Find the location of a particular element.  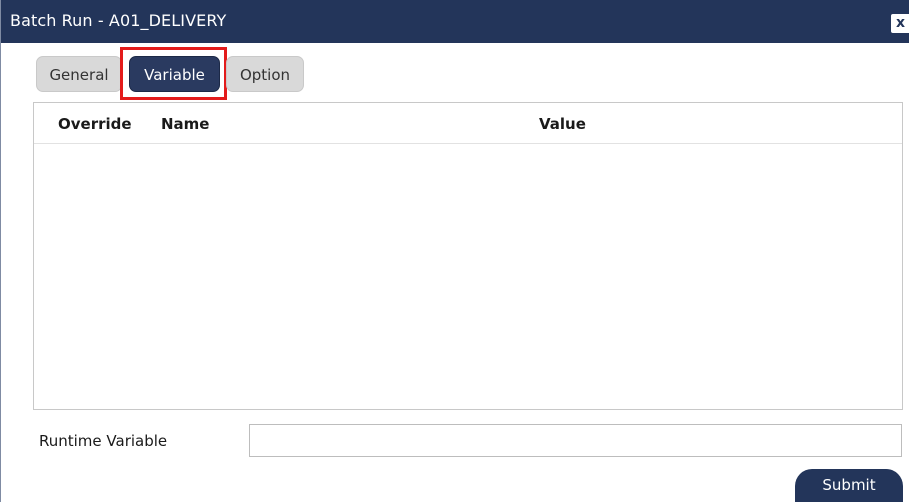

column-header-name: Name is located at coordinates (185, 124).